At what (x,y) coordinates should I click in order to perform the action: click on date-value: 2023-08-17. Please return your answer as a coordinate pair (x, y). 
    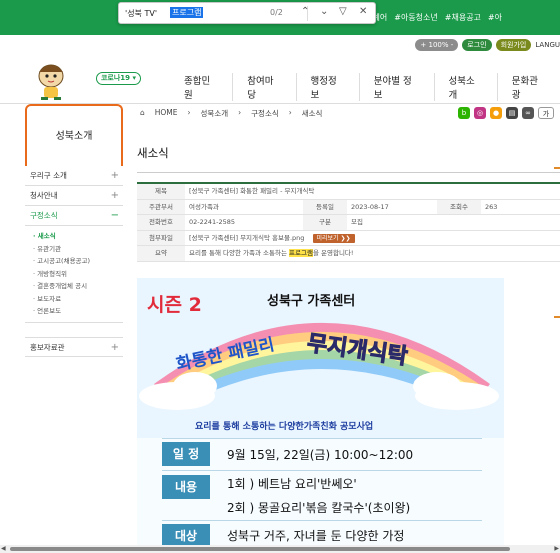
    Looking at the image, I should click on (370, 206).